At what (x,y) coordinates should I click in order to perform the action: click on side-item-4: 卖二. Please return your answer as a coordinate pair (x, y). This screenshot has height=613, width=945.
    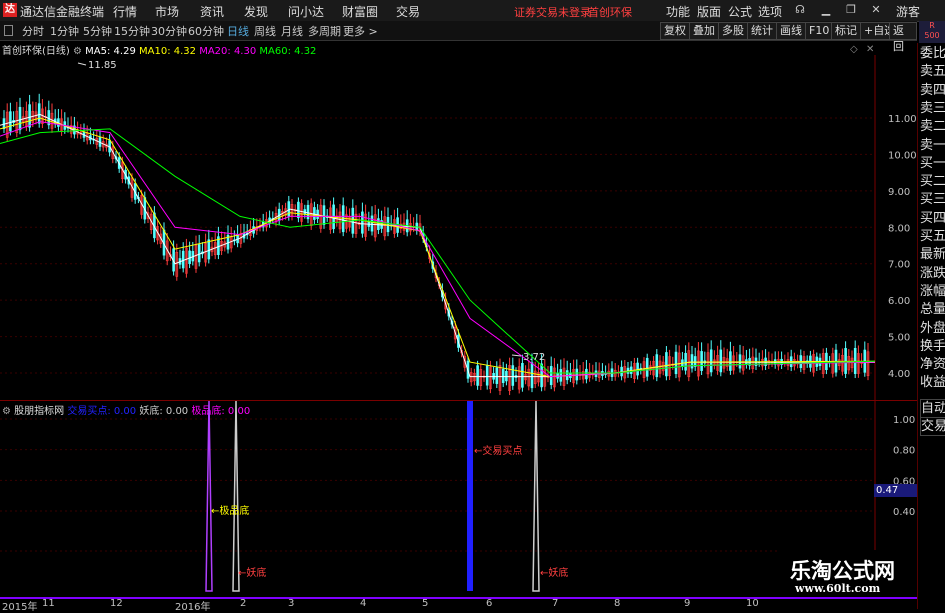
    Looking at the image, I should click on (932, 127).